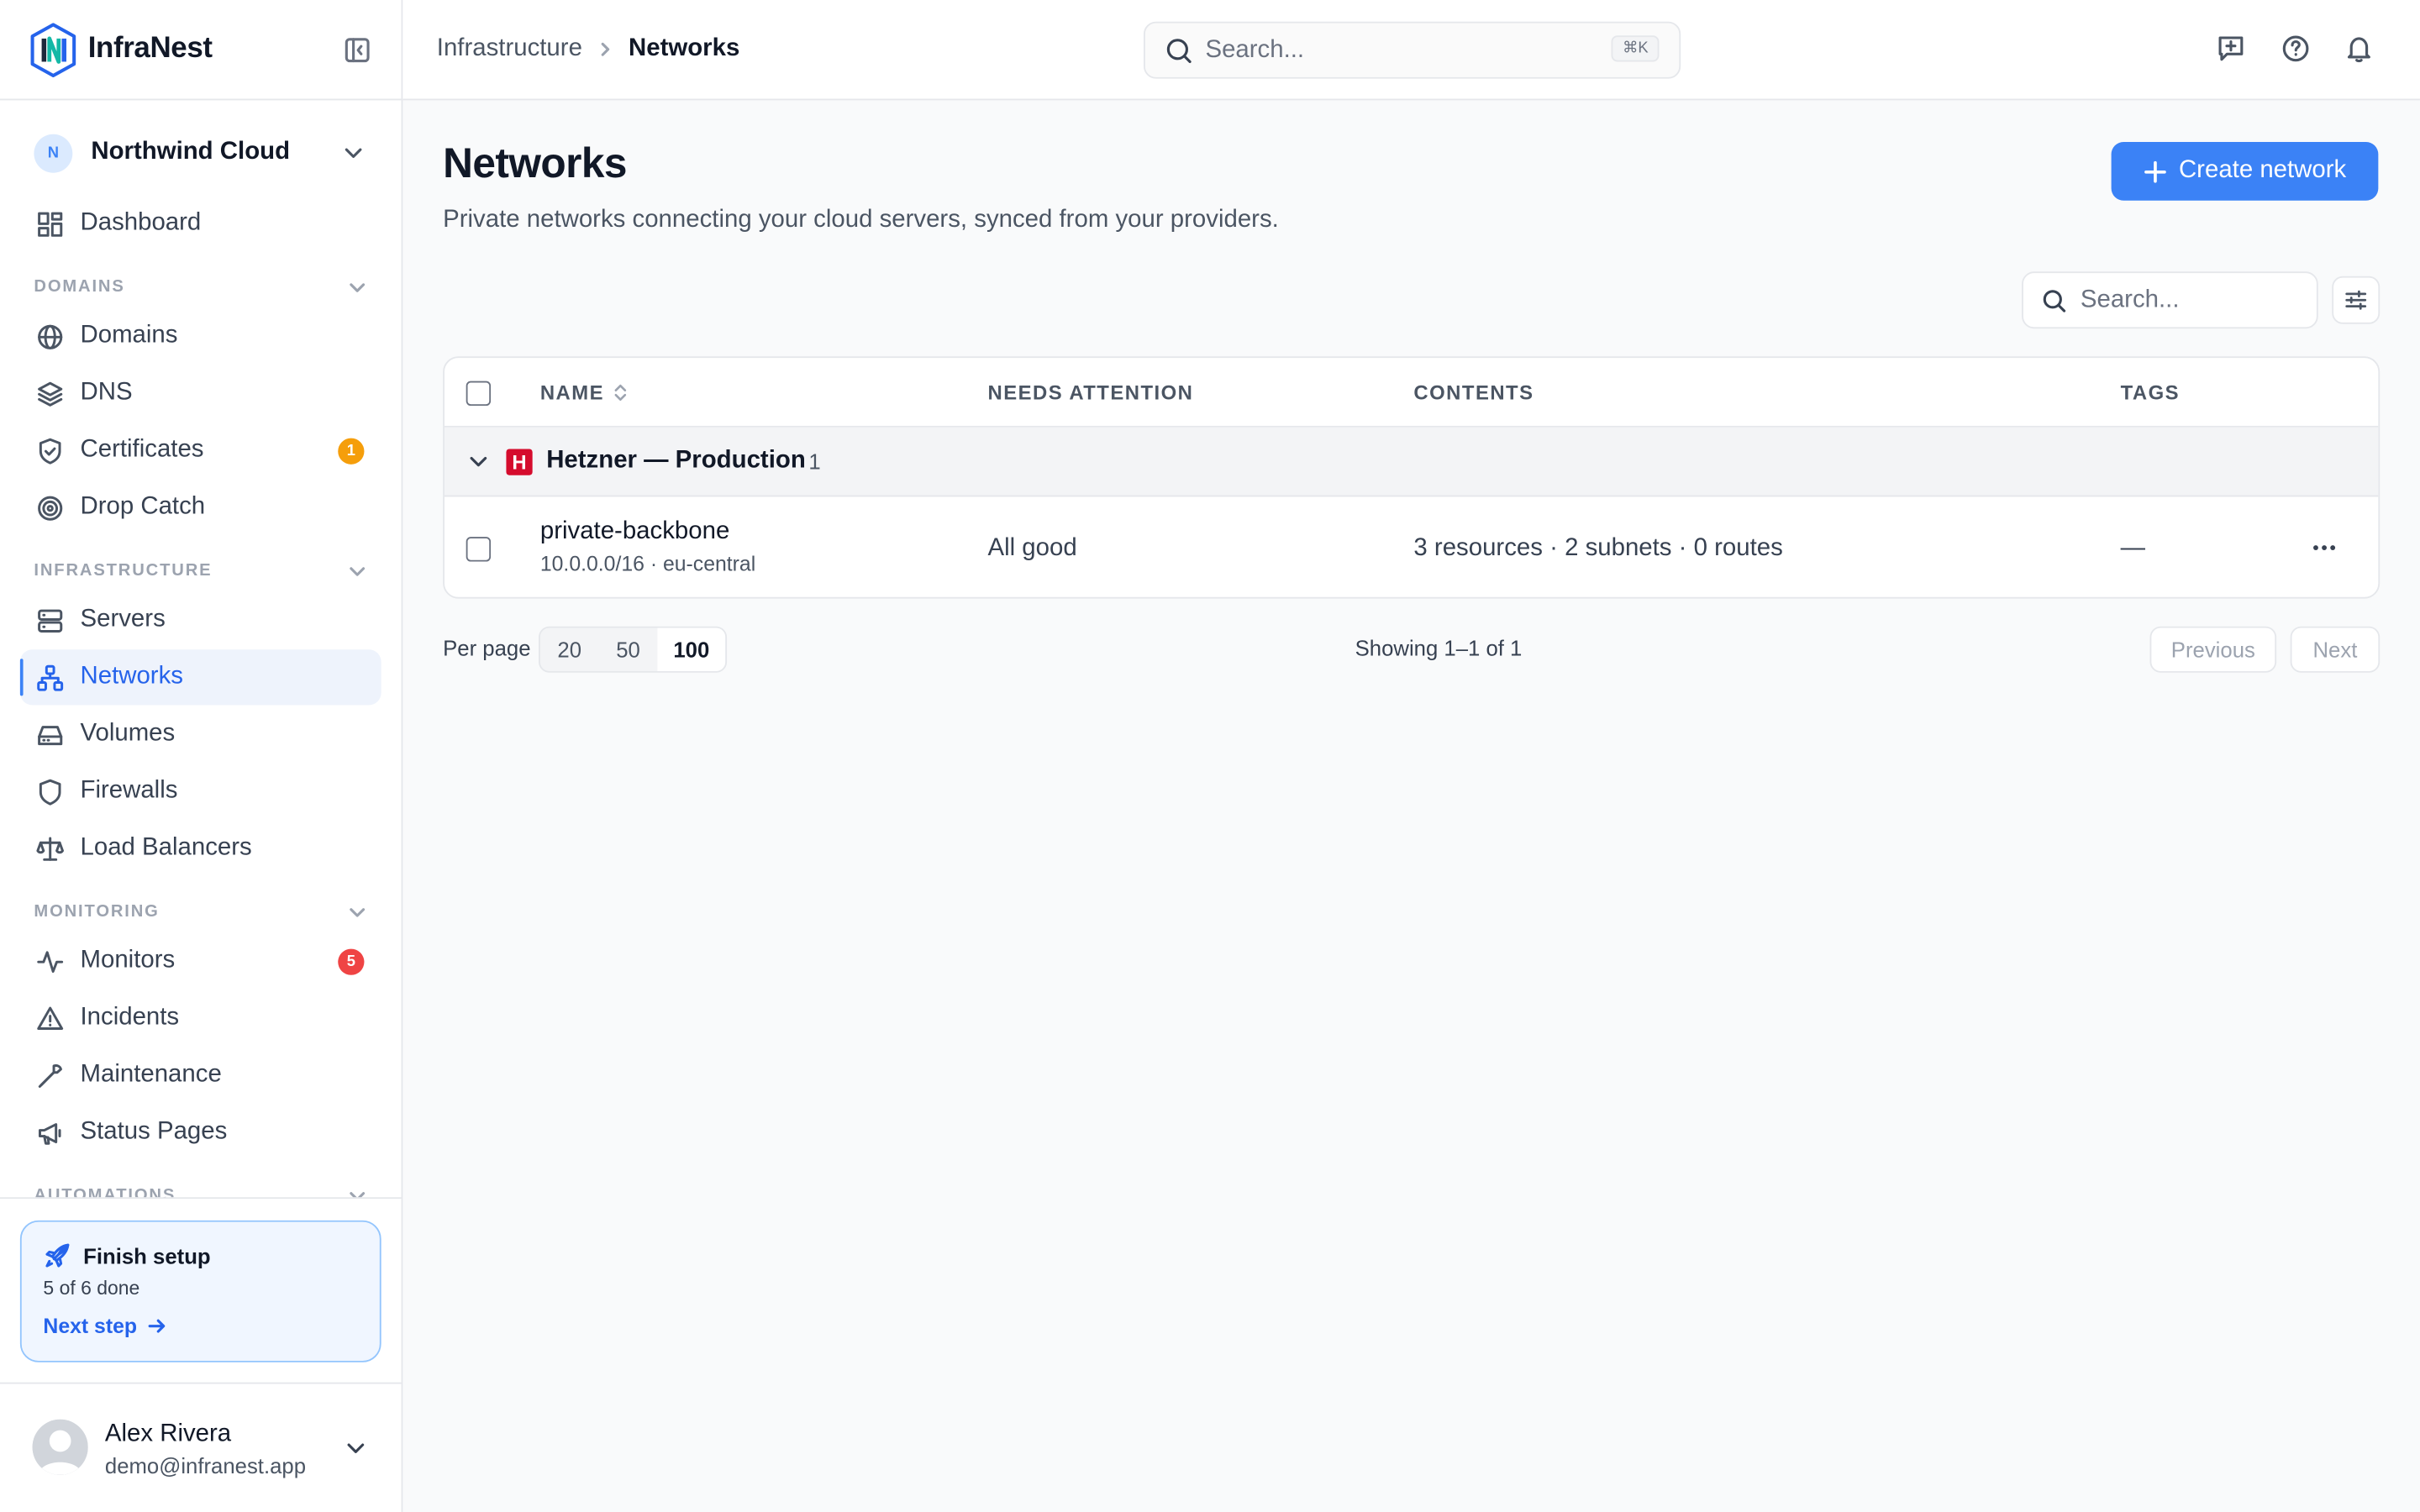 Image resolution: width=2420 pixels, height=1512 pixels. I want to click on sidebar-item-domains: Domains, so click(200, 336).